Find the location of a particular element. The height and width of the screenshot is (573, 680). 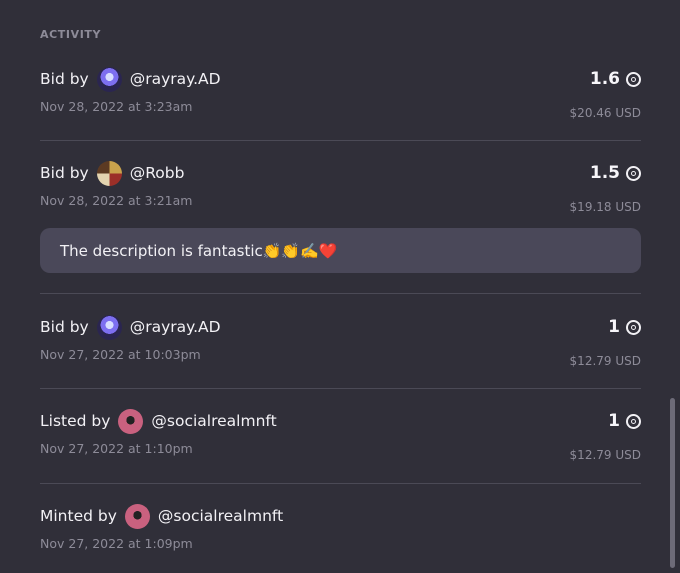

activity-date: Nov 27, 2022 at 1:10pm is located at coordinates (116, 448).